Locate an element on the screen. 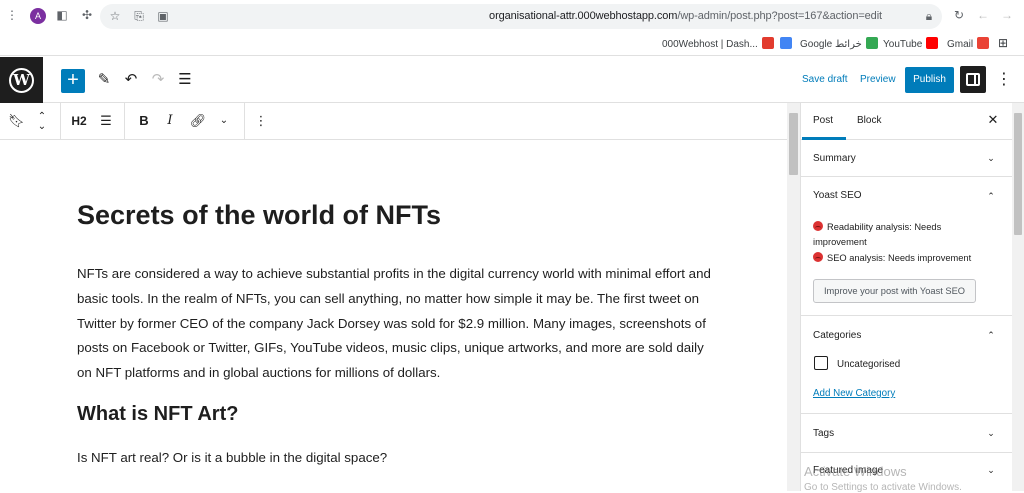 The width and height of the screenshot is (1024, 493). panel-summary: Summary is located at coordinates (834, 158).